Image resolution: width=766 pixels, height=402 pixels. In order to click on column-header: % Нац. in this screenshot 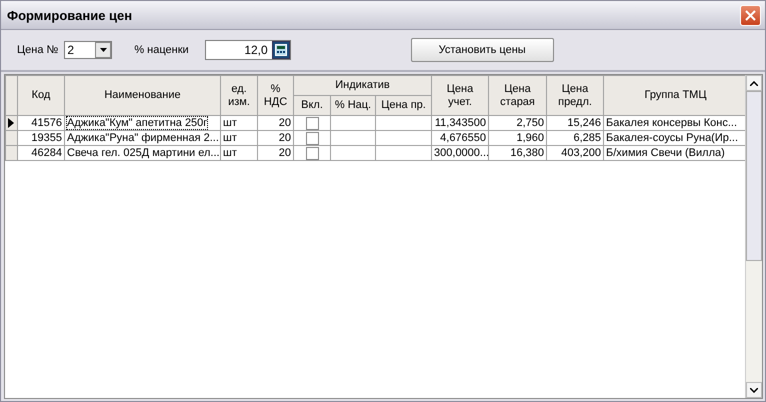, I will do `click(353, 106)`.